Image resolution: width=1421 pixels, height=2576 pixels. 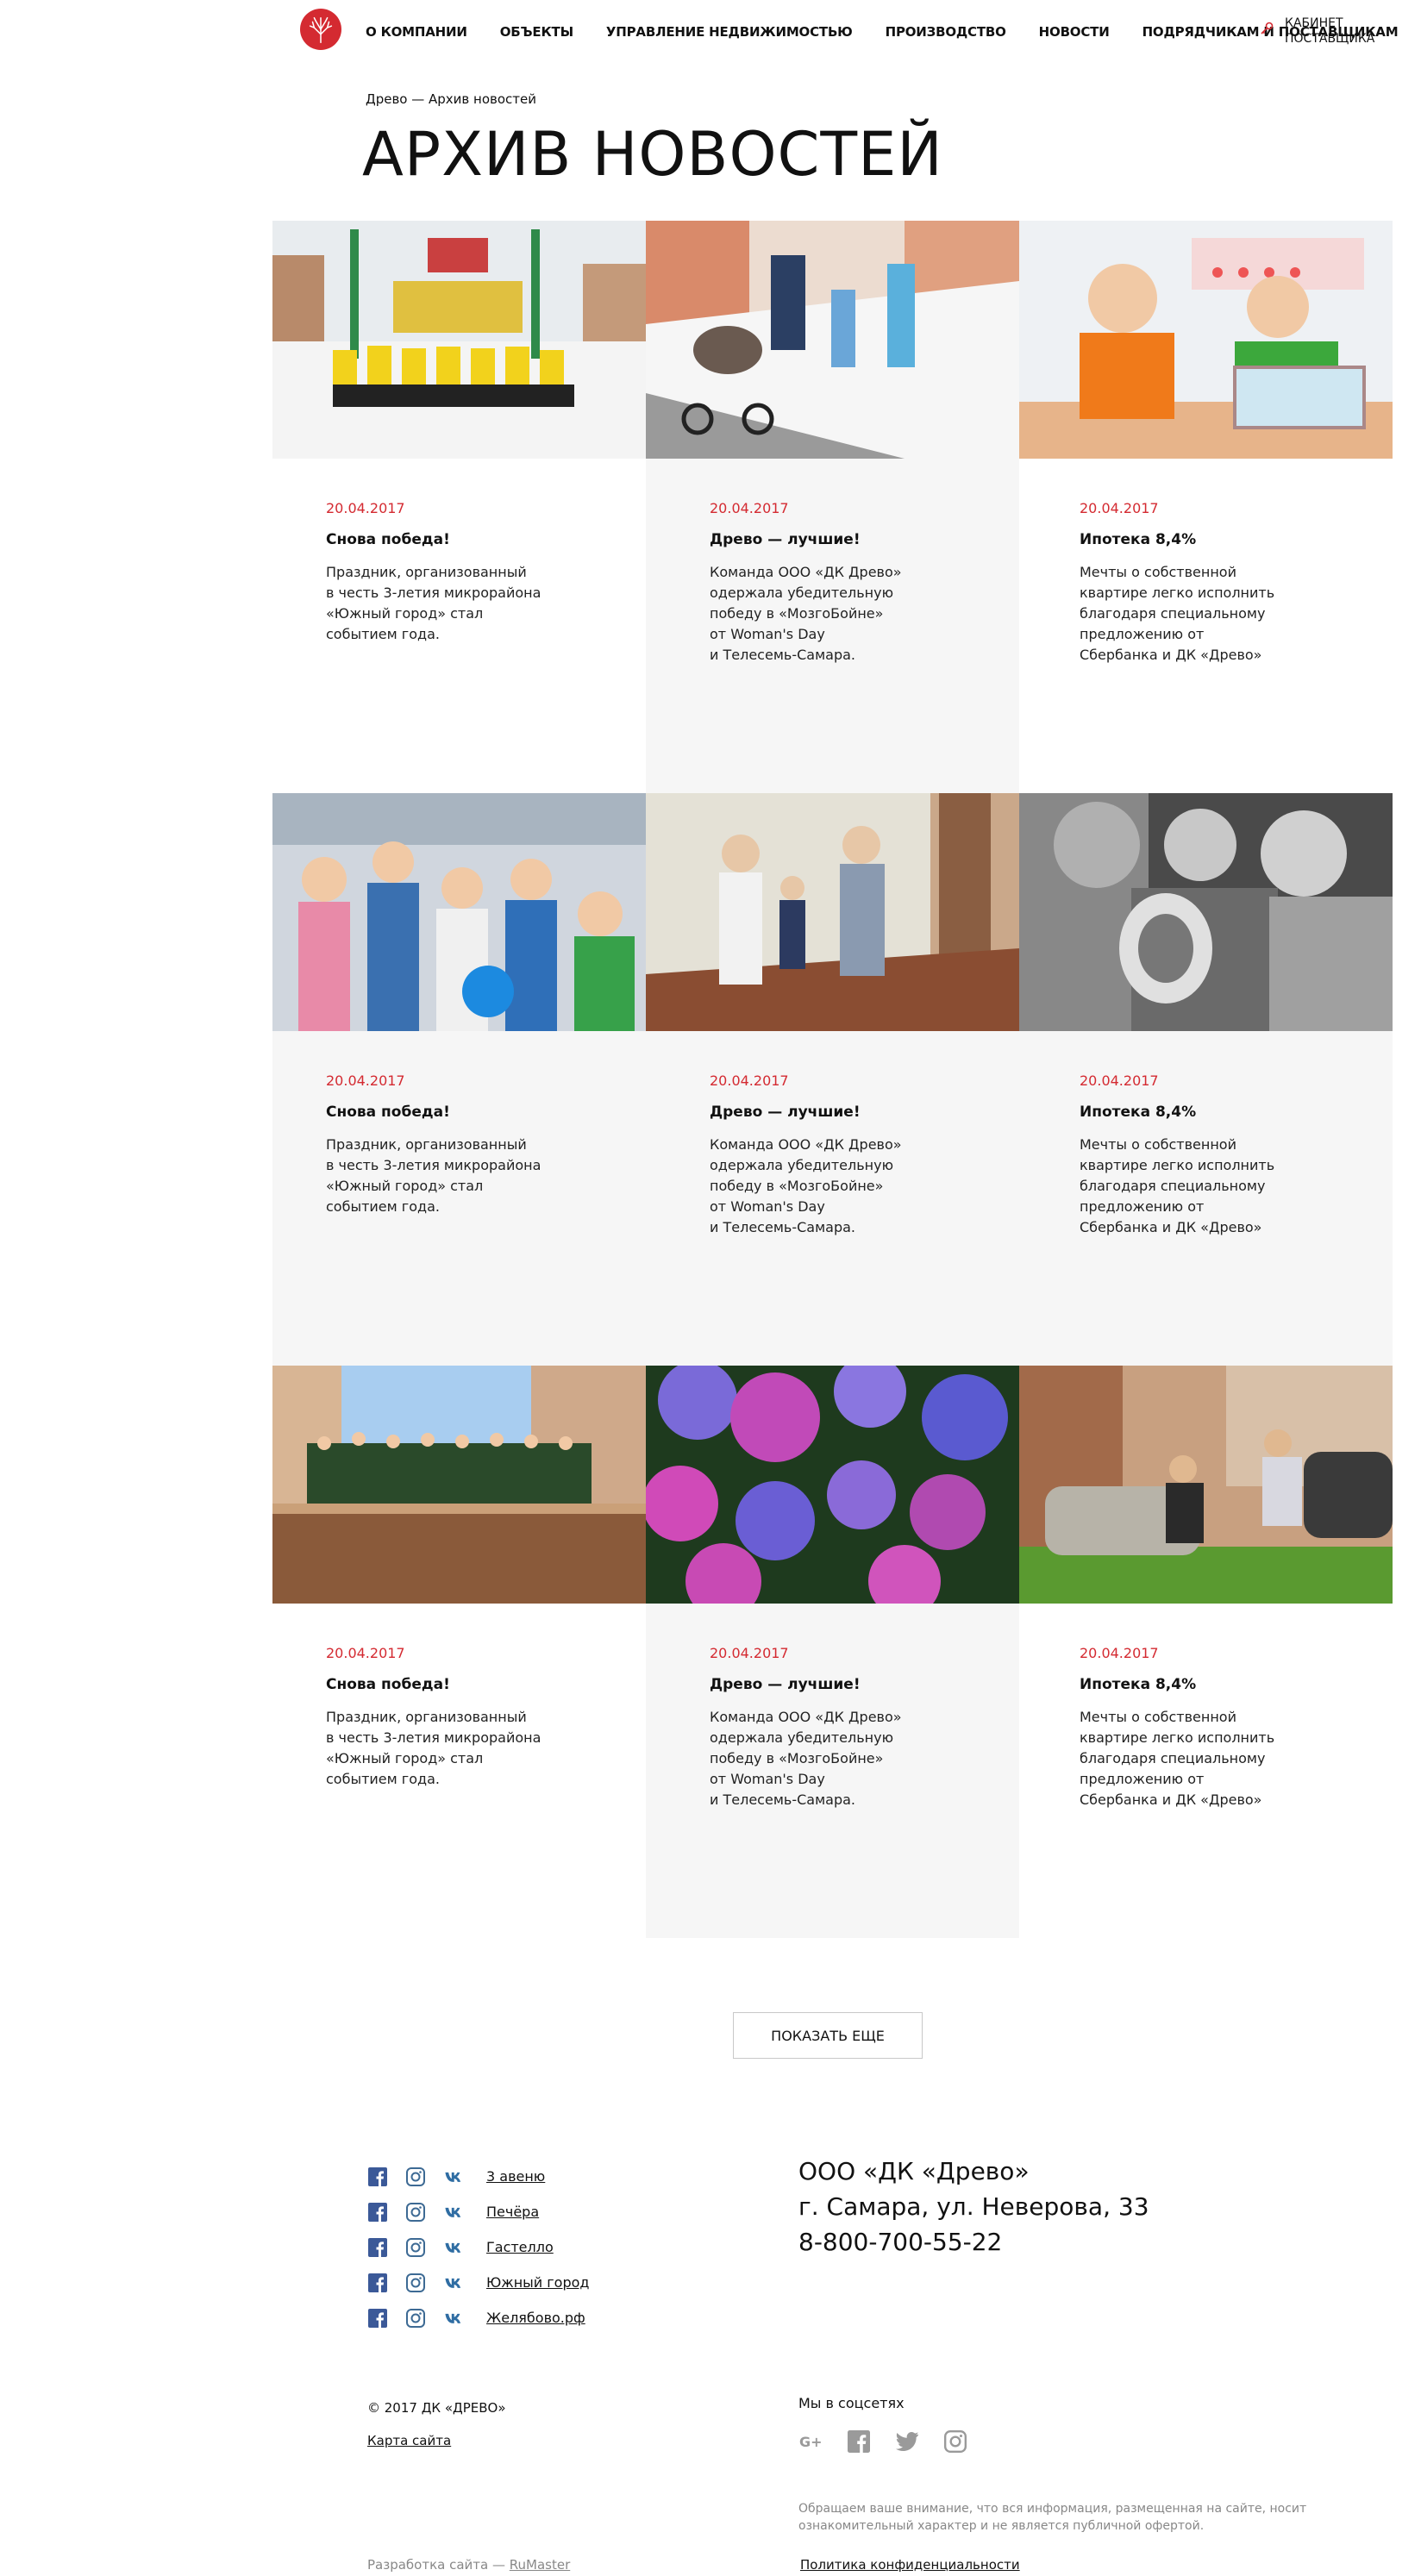 What do you see at coordinates (1206, 340) in the screenshot?
I see `news-photo-kids-playing` at bounding box center [1206, 340].